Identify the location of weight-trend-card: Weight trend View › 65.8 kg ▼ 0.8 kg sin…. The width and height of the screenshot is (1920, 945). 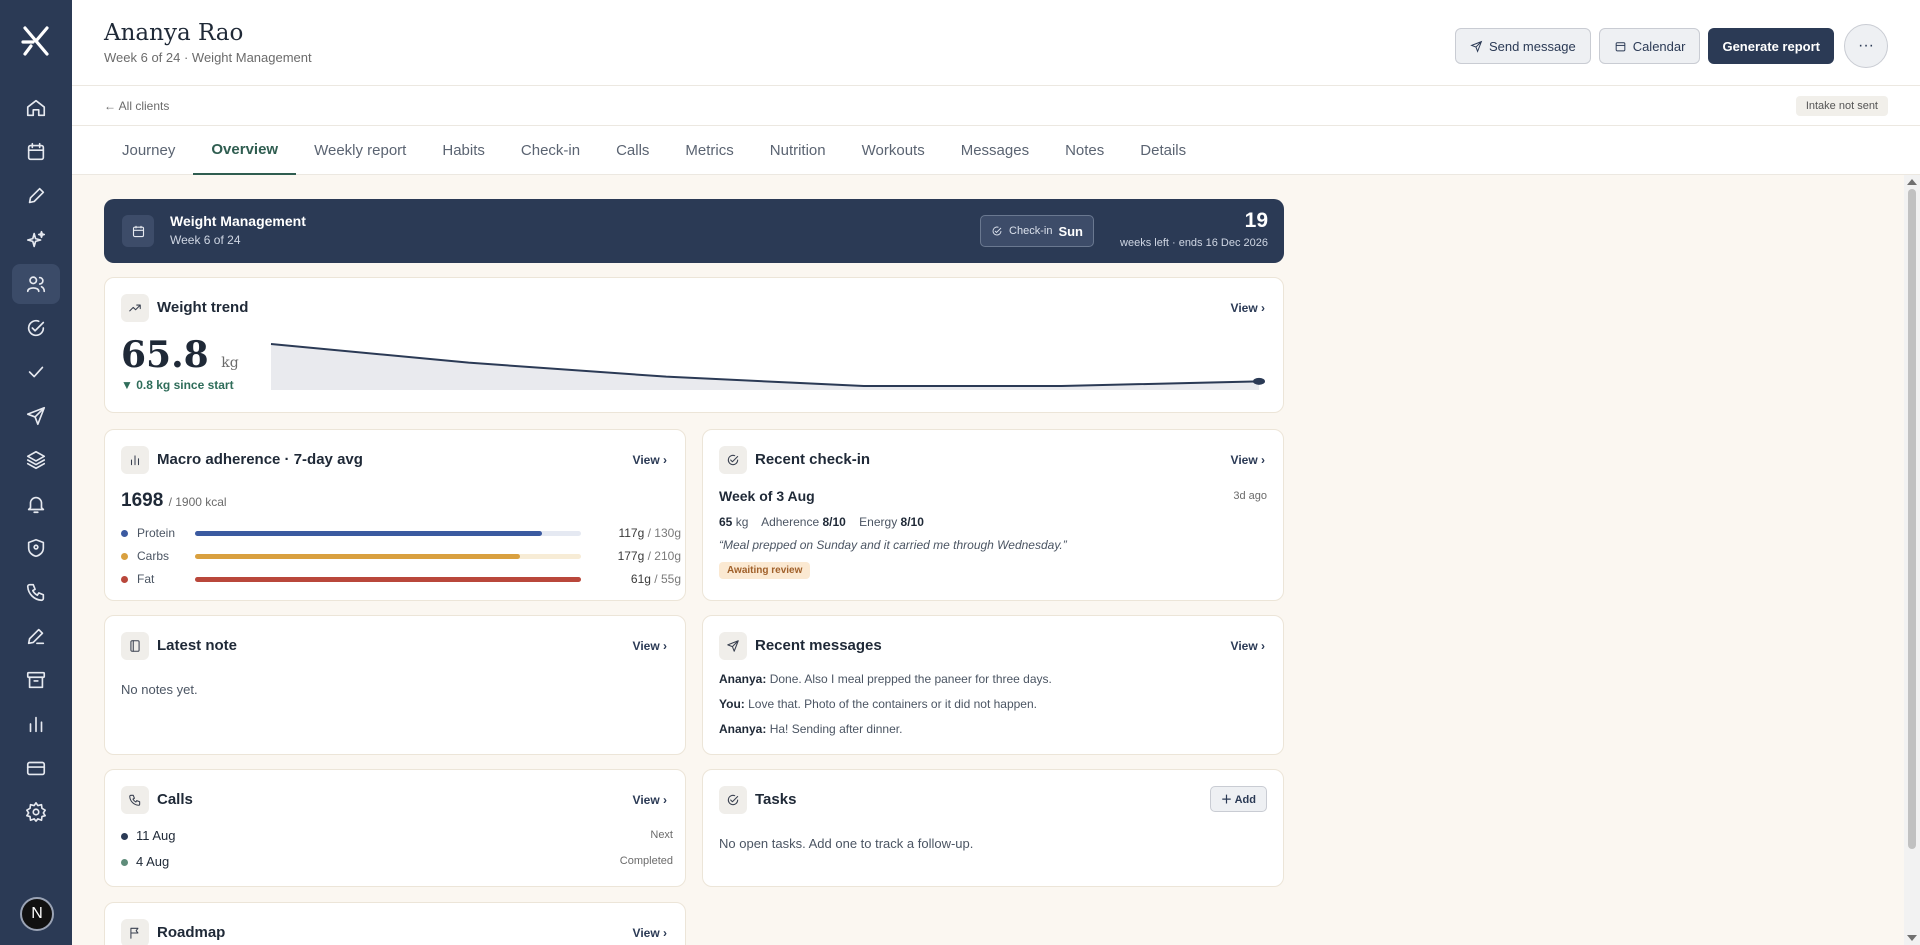
(694, 345).